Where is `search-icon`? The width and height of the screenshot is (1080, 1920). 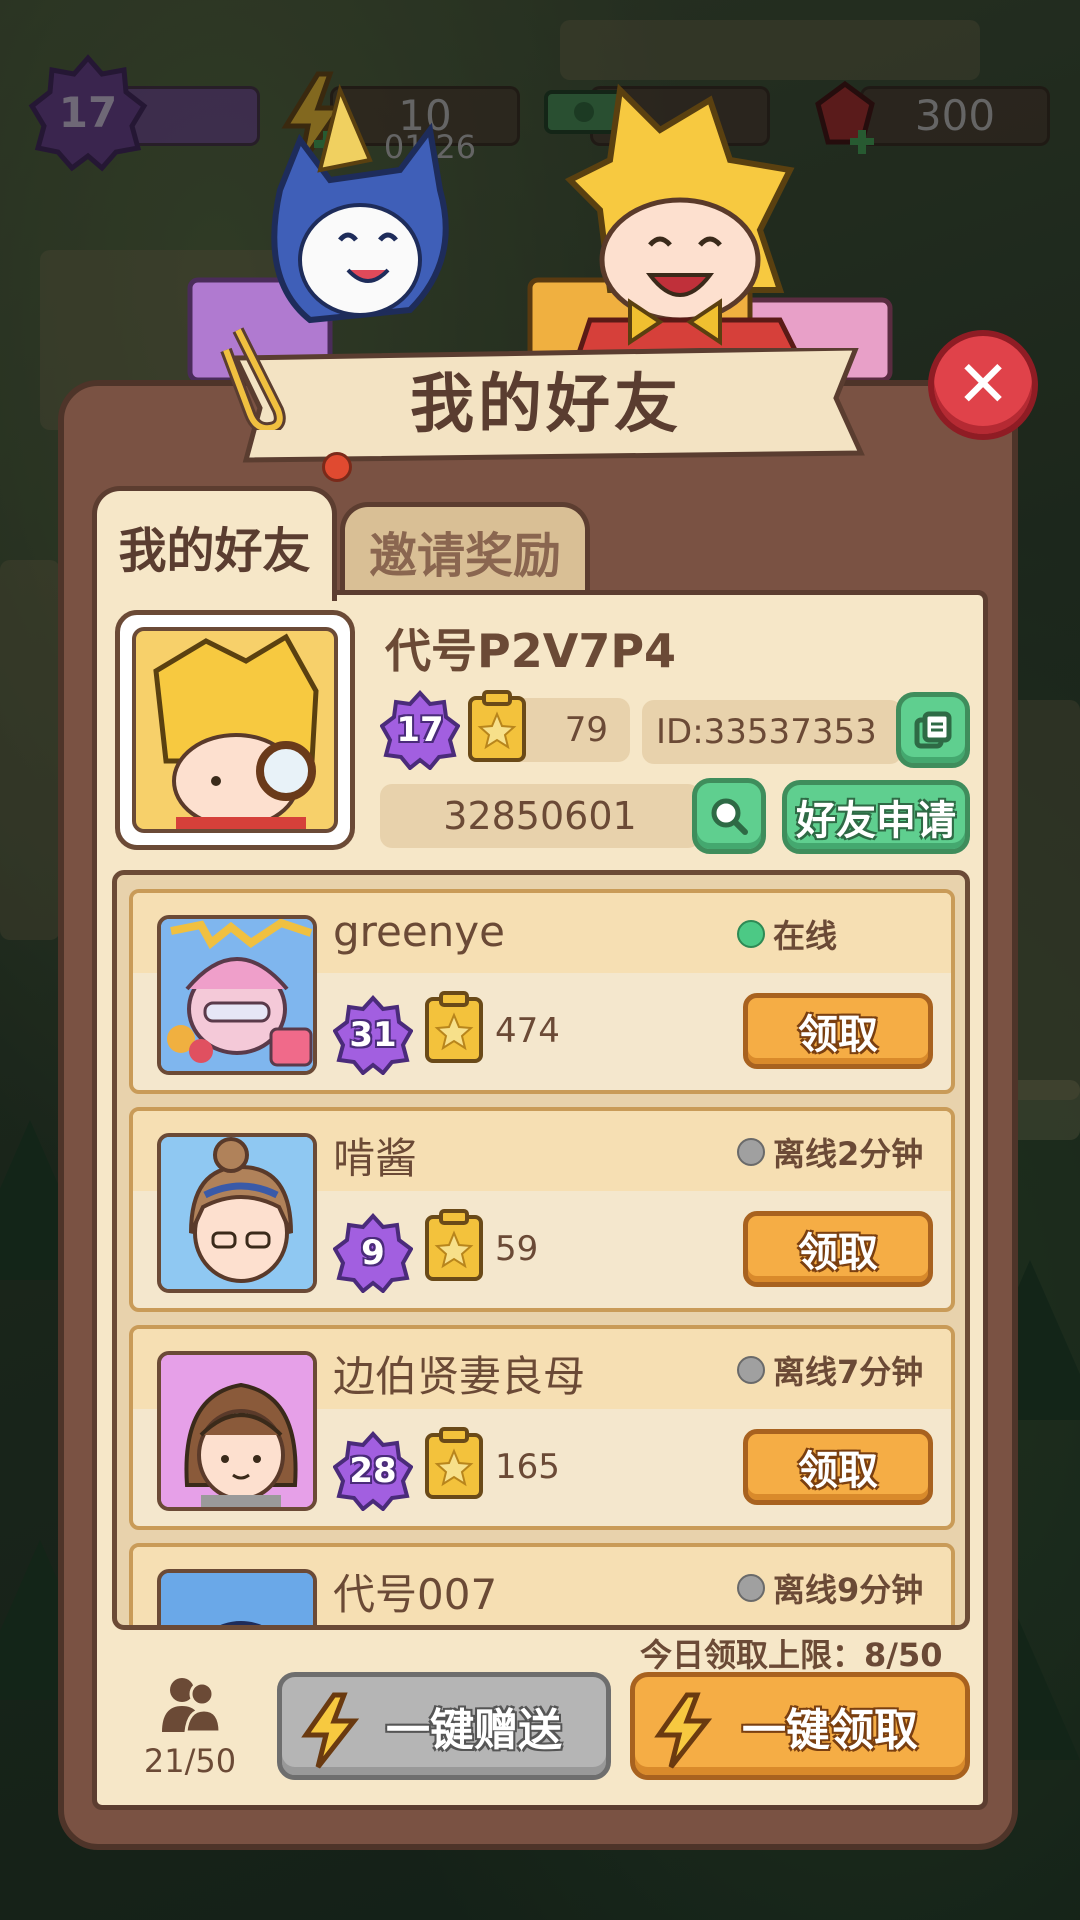 search-icon is located at coordinates (729, 816).